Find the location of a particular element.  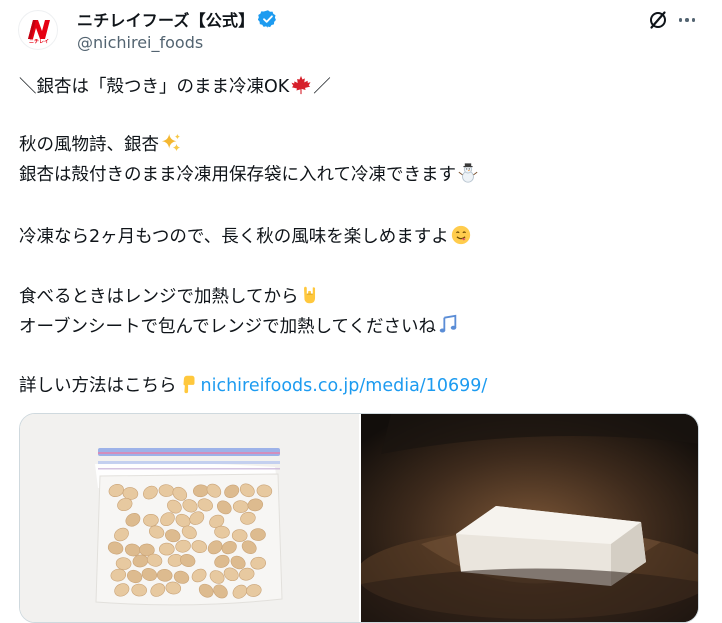

post-line: ＼銀杏は「殻つき」のまま冷凍OK ／ is located at coordinates (175, 87).